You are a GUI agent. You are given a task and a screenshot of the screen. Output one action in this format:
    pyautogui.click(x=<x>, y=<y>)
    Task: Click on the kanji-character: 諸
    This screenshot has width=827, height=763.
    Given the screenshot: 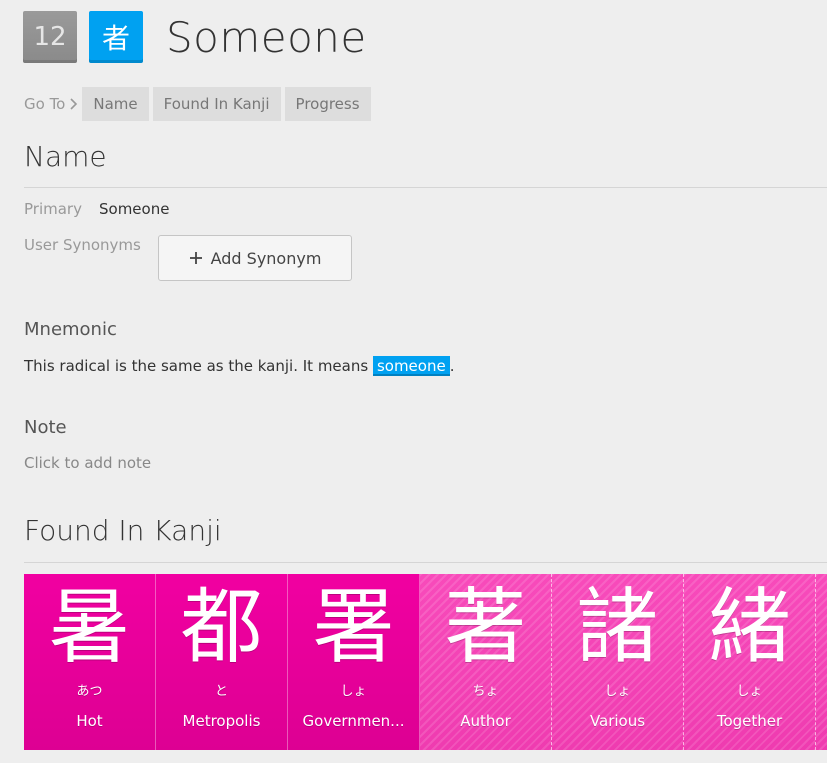 What is the action you would take?
    pyautogui.click(x=617, y=627)
    